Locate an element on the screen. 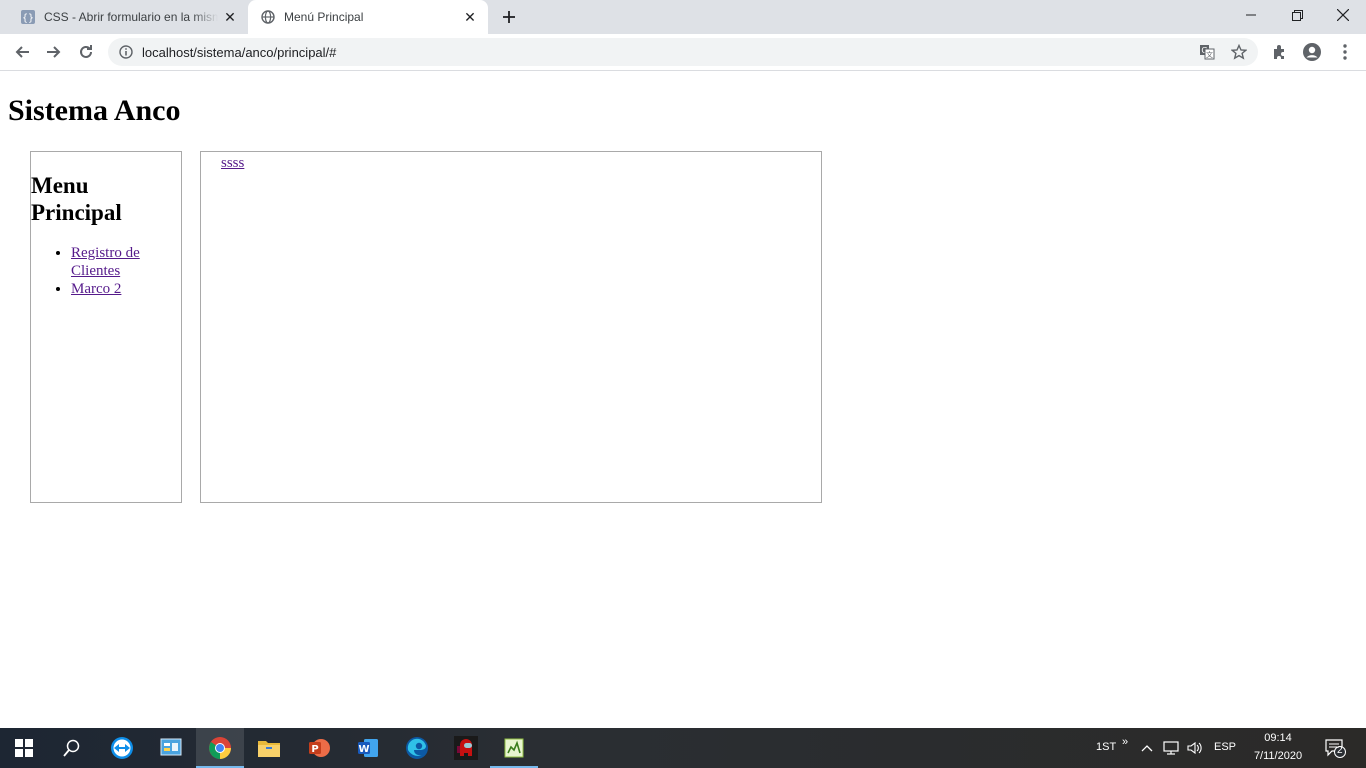  network-icon is located at coordinates (1171, 748).